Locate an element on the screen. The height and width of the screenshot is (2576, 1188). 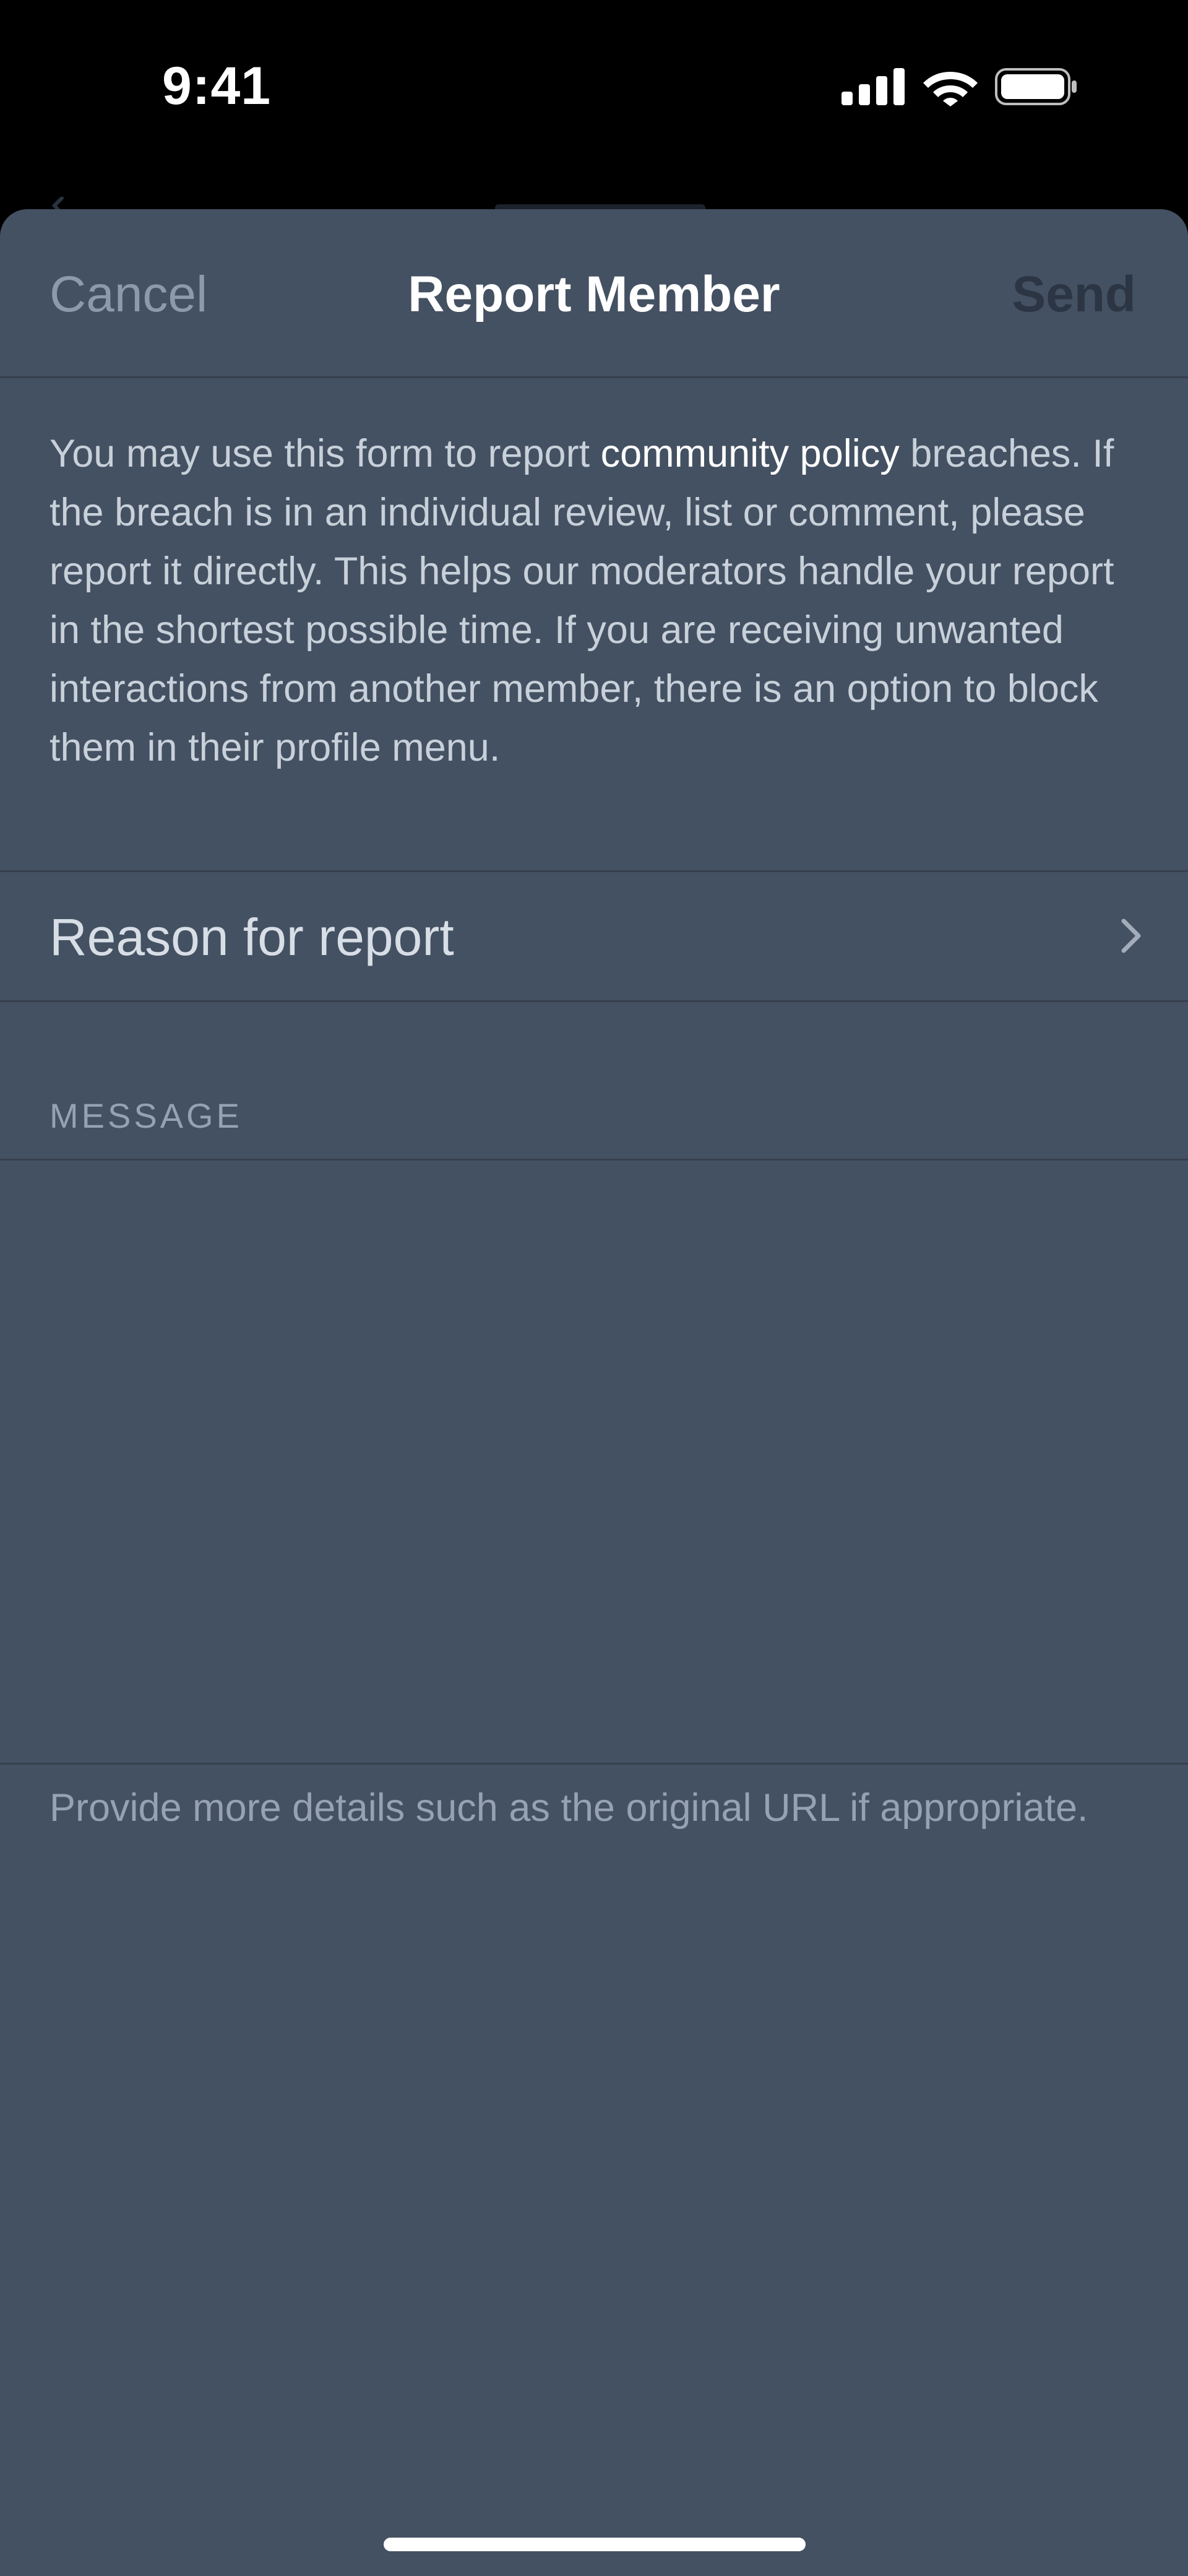
reason-for-report-row: Reason for report is located at coordinates (594, 935).